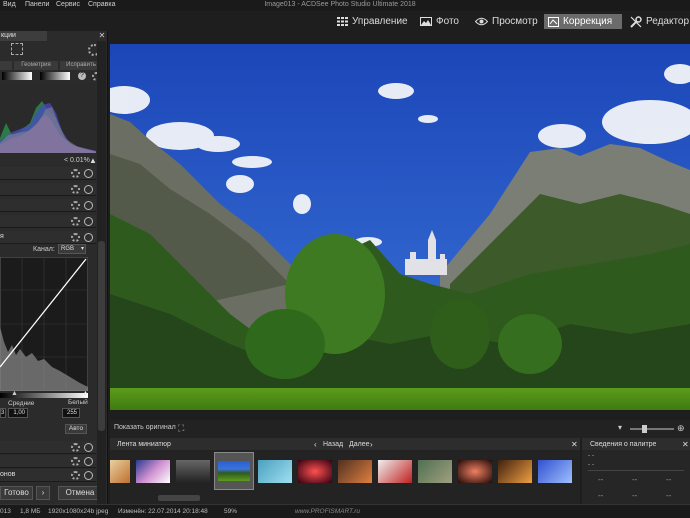 This screenshot has height=518, width=690. I want to click on mode-edit: Редактор, so click(658, 21).